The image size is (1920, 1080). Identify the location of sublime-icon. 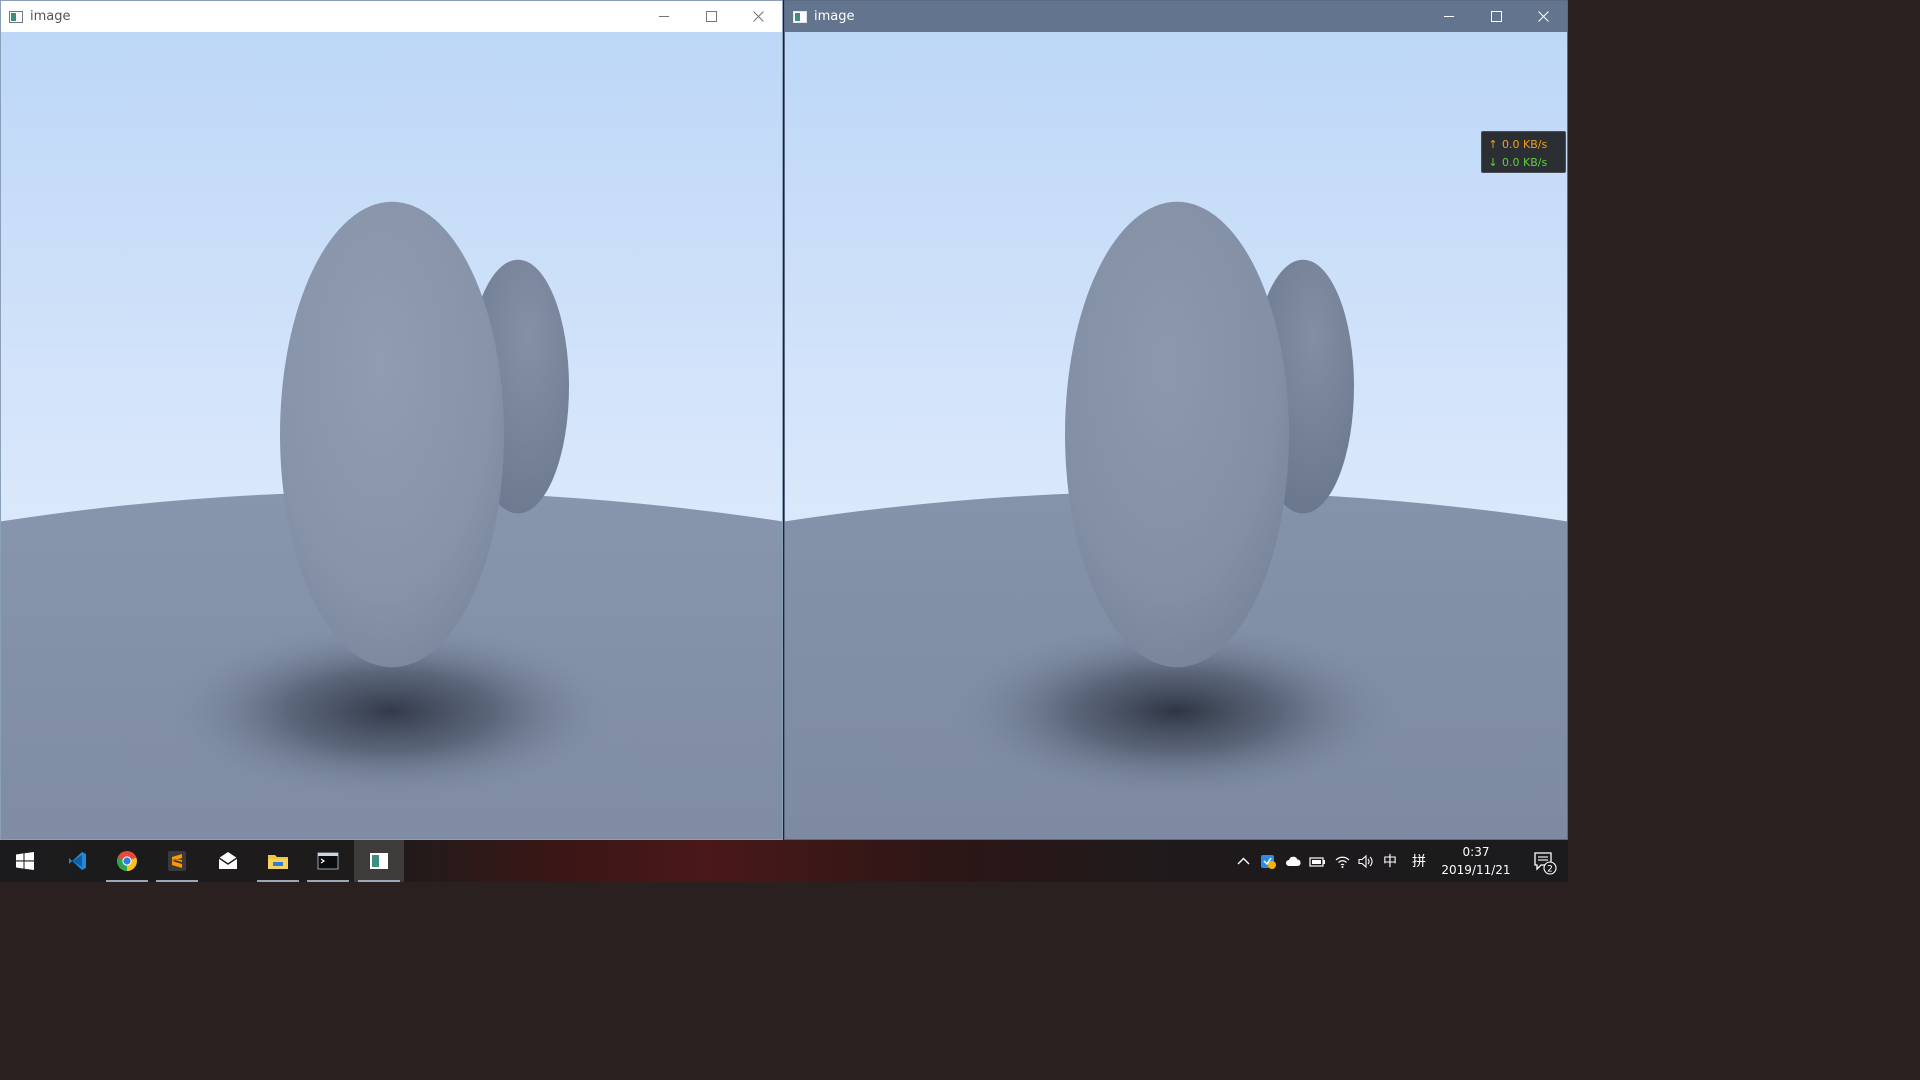
(177, 861).